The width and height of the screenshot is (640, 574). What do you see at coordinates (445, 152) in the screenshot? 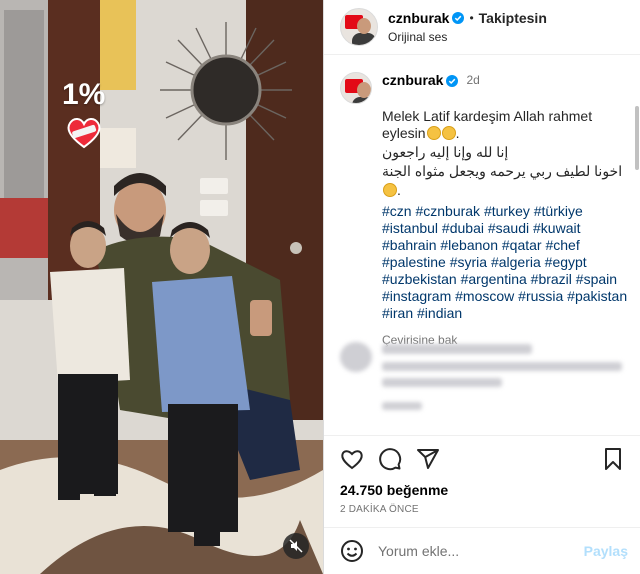
I see `caption-arabic-1: إنا لله وإنا إليه راجعون` at bounding box center [445, 152].